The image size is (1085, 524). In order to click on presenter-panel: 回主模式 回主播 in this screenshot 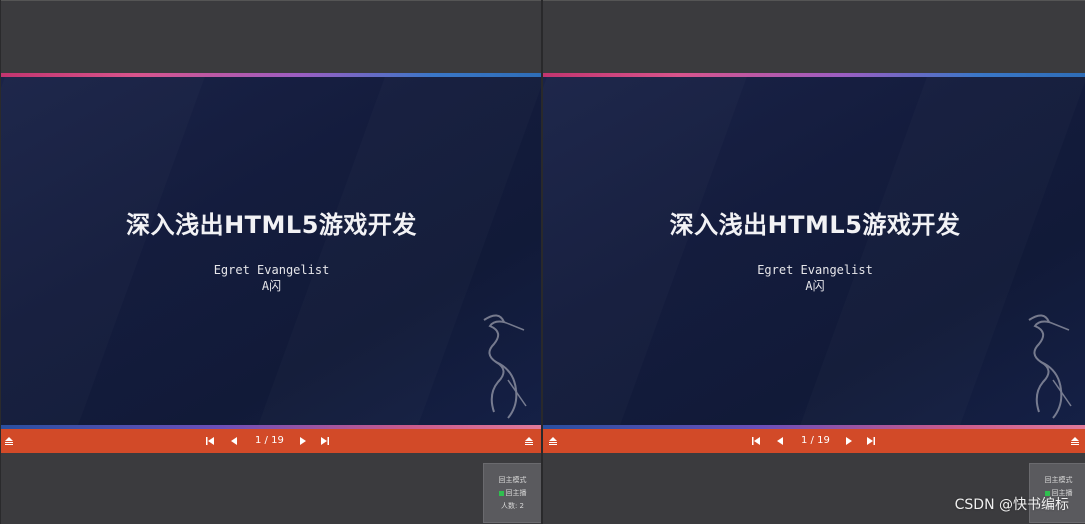, I will do `click(1057, 493)`.